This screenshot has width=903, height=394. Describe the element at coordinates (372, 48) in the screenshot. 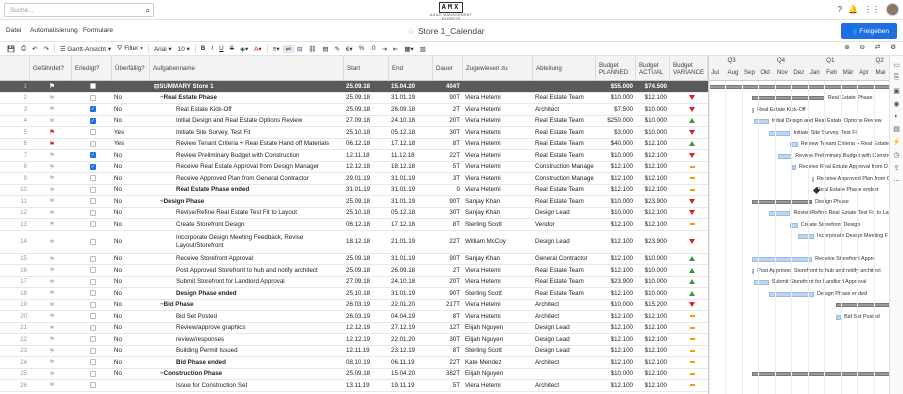

I see `decimal-icon: .0` at that location.